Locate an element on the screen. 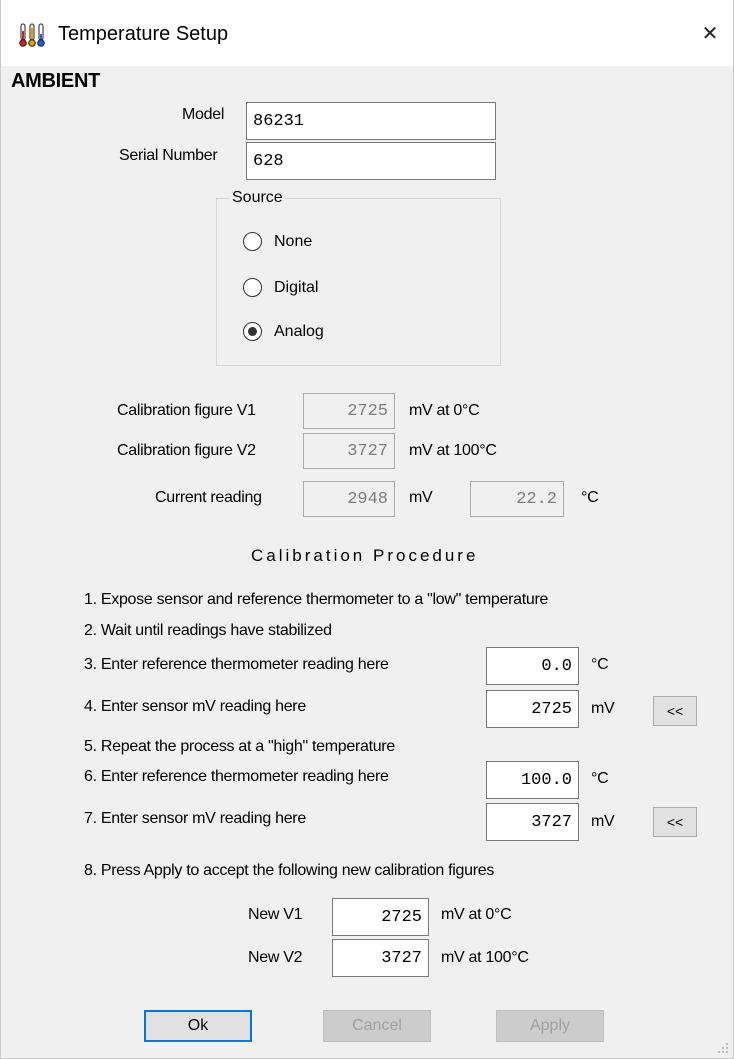 This screenshot has height=1059, width=734. source-analog-radio: Analog is located at coordinates (283, 331).